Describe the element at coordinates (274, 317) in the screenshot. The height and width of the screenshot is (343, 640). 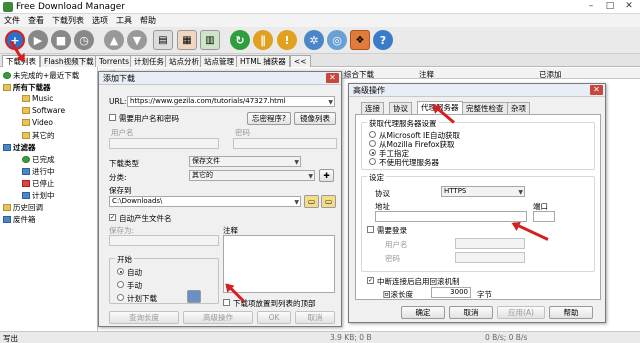
I see `ok-button: OK` at that location.